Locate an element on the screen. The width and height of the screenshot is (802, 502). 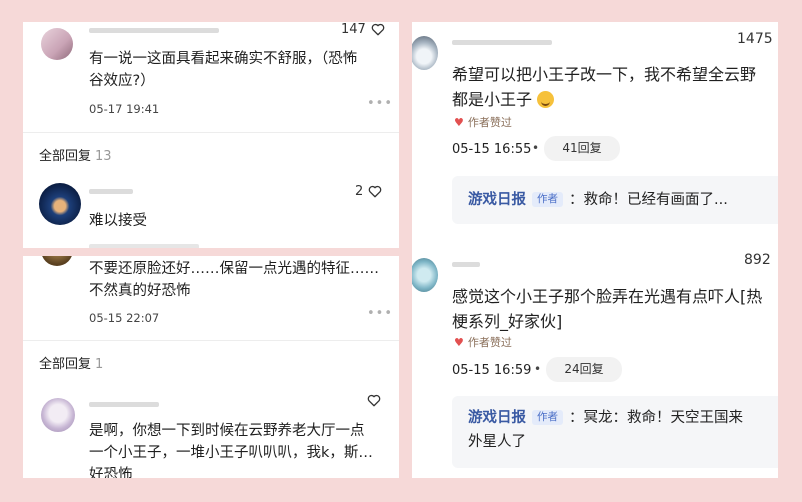
comment-like-count: 1475 is located at coordinates (755, 39).